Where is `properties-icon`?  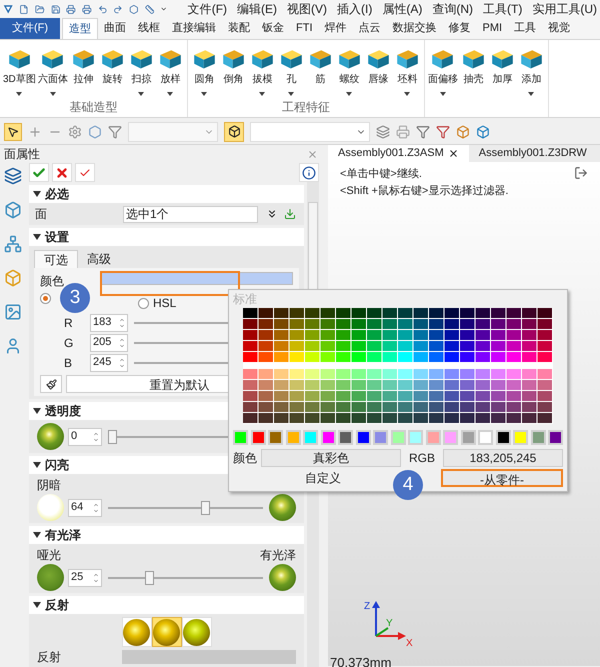 properties-icon is located at coordinates (13, 176).